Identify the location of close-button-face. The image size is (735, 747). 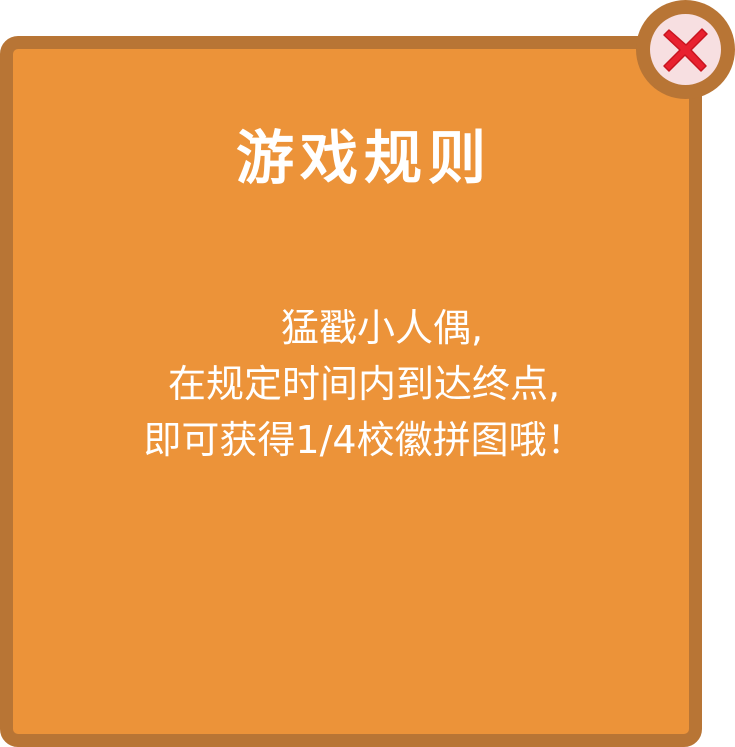
(685, 49).